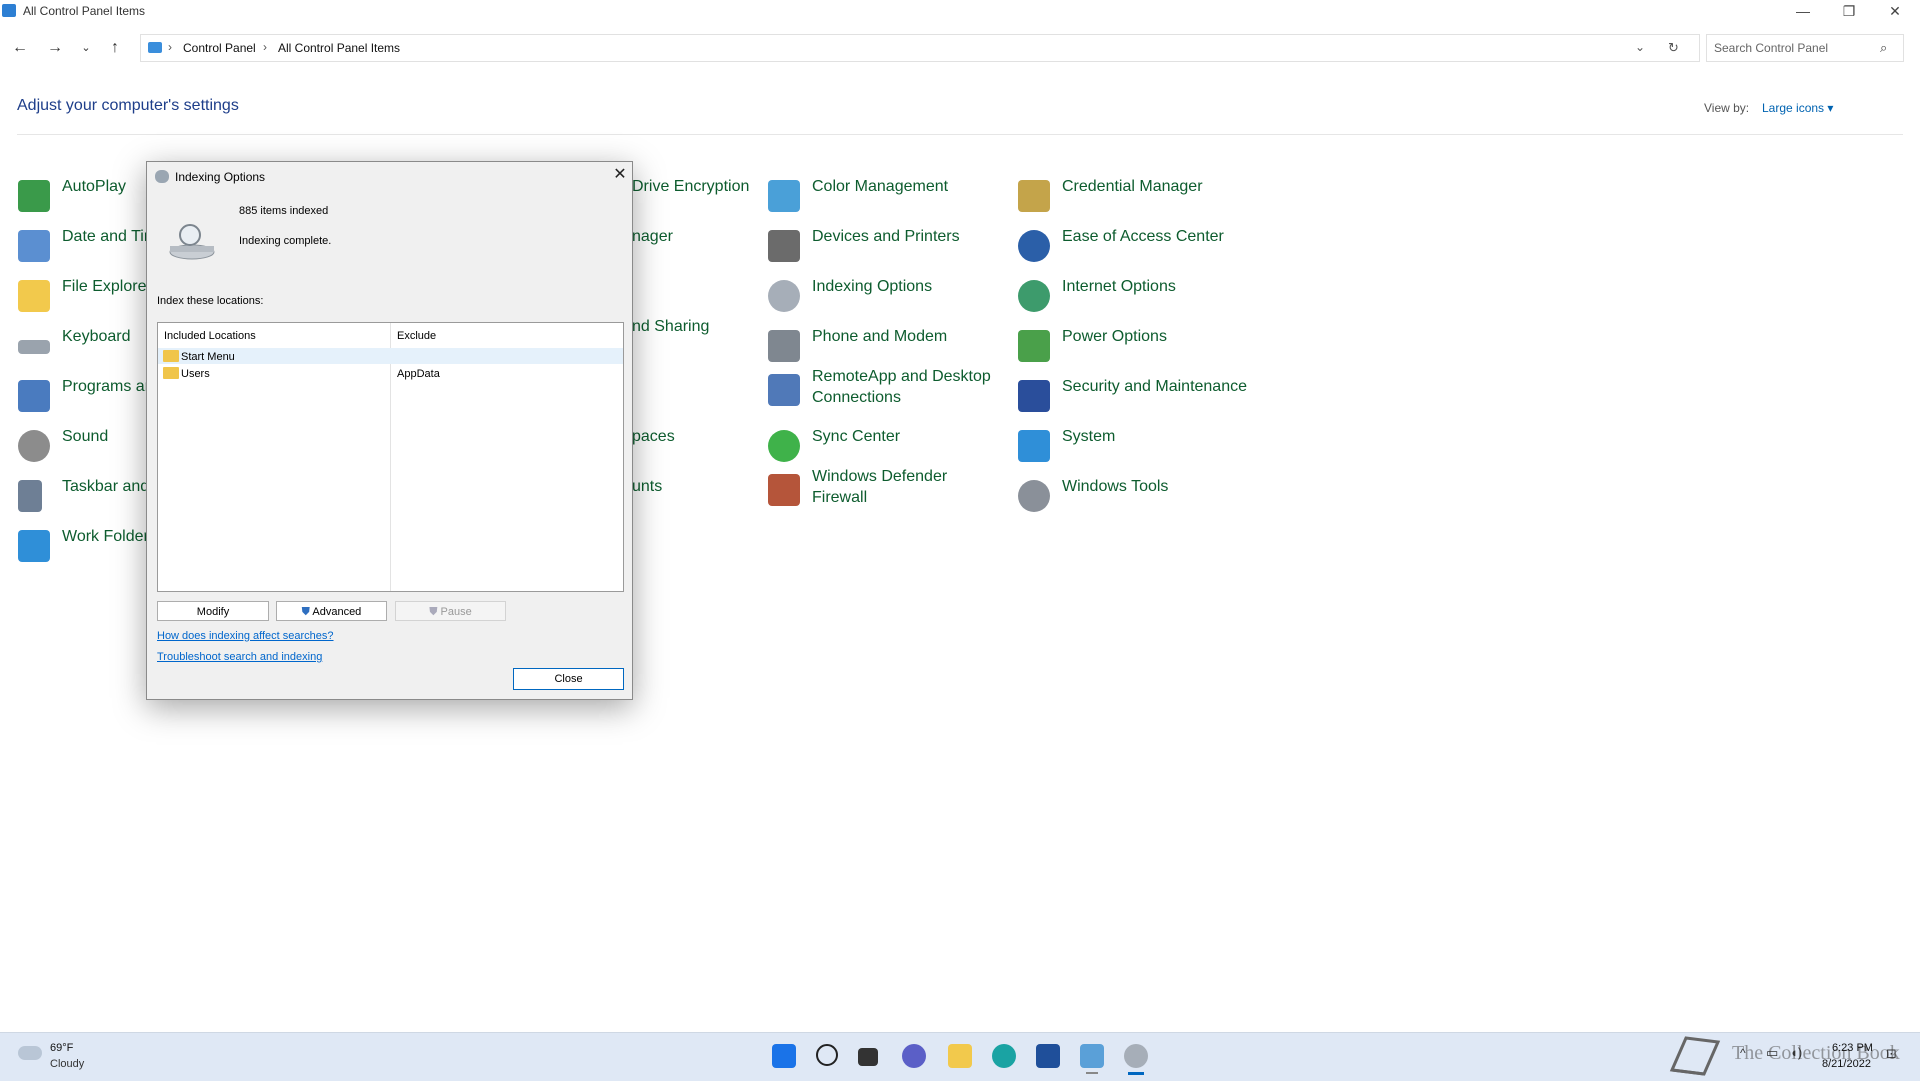 The height and width of the screenshot is (1081, 1920). I want to click on pause-button: ⛊ Pause, so click(450, 611).